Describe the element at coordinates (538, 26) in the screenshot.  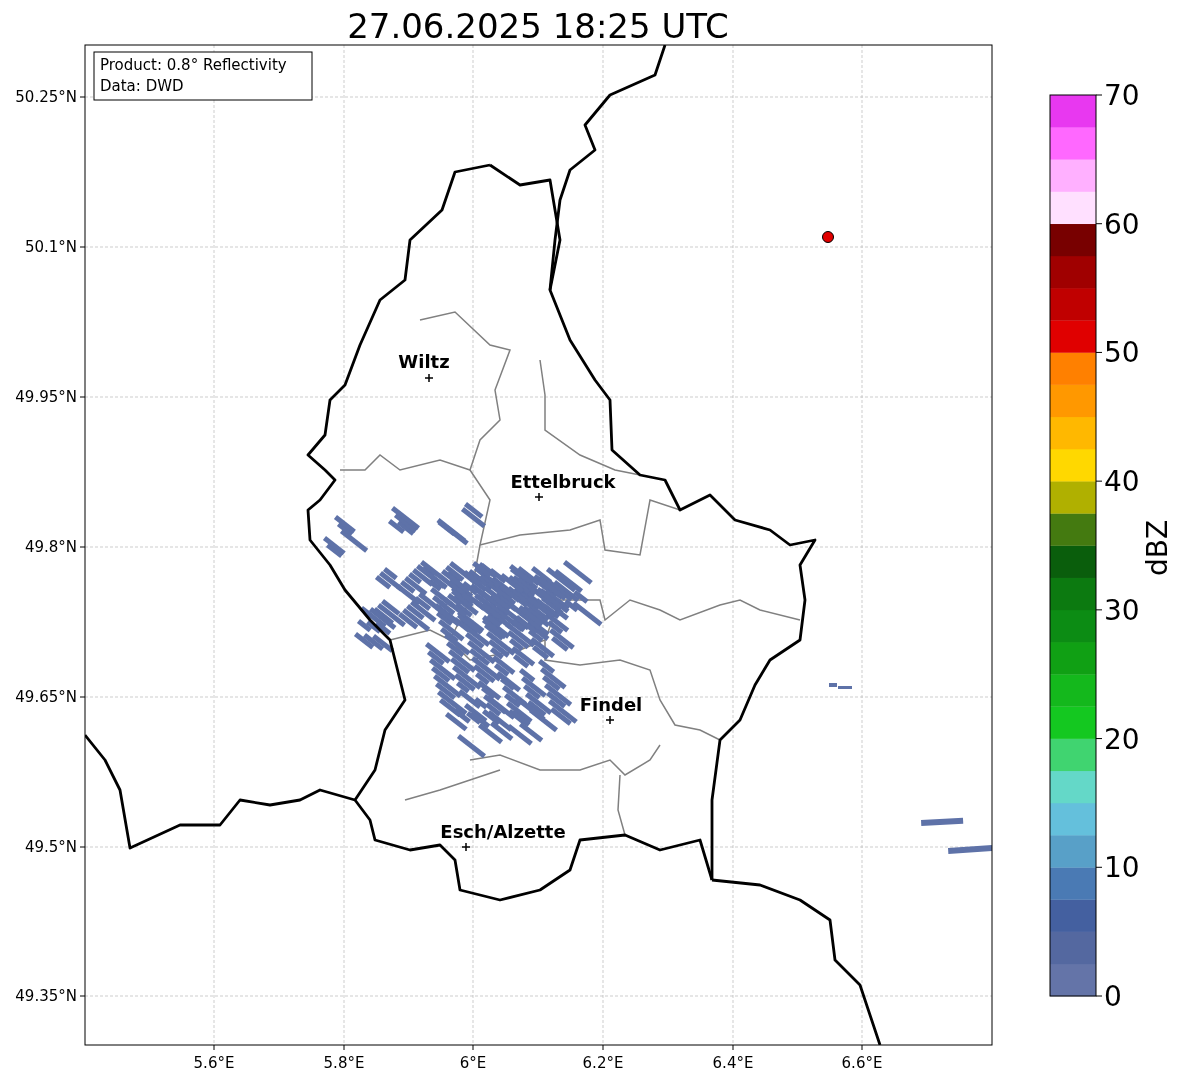
I see `plot-title: 27.06.2025 18:25 UTC` at that location.